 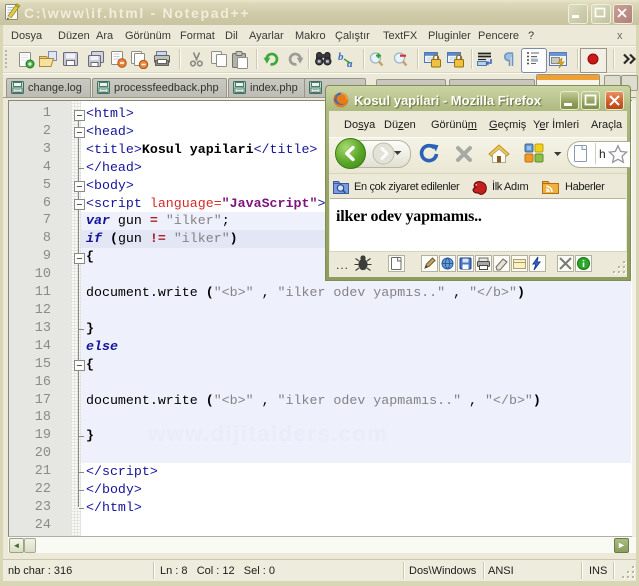 I want to click on svg-text: b, so click(x=341, y=57).